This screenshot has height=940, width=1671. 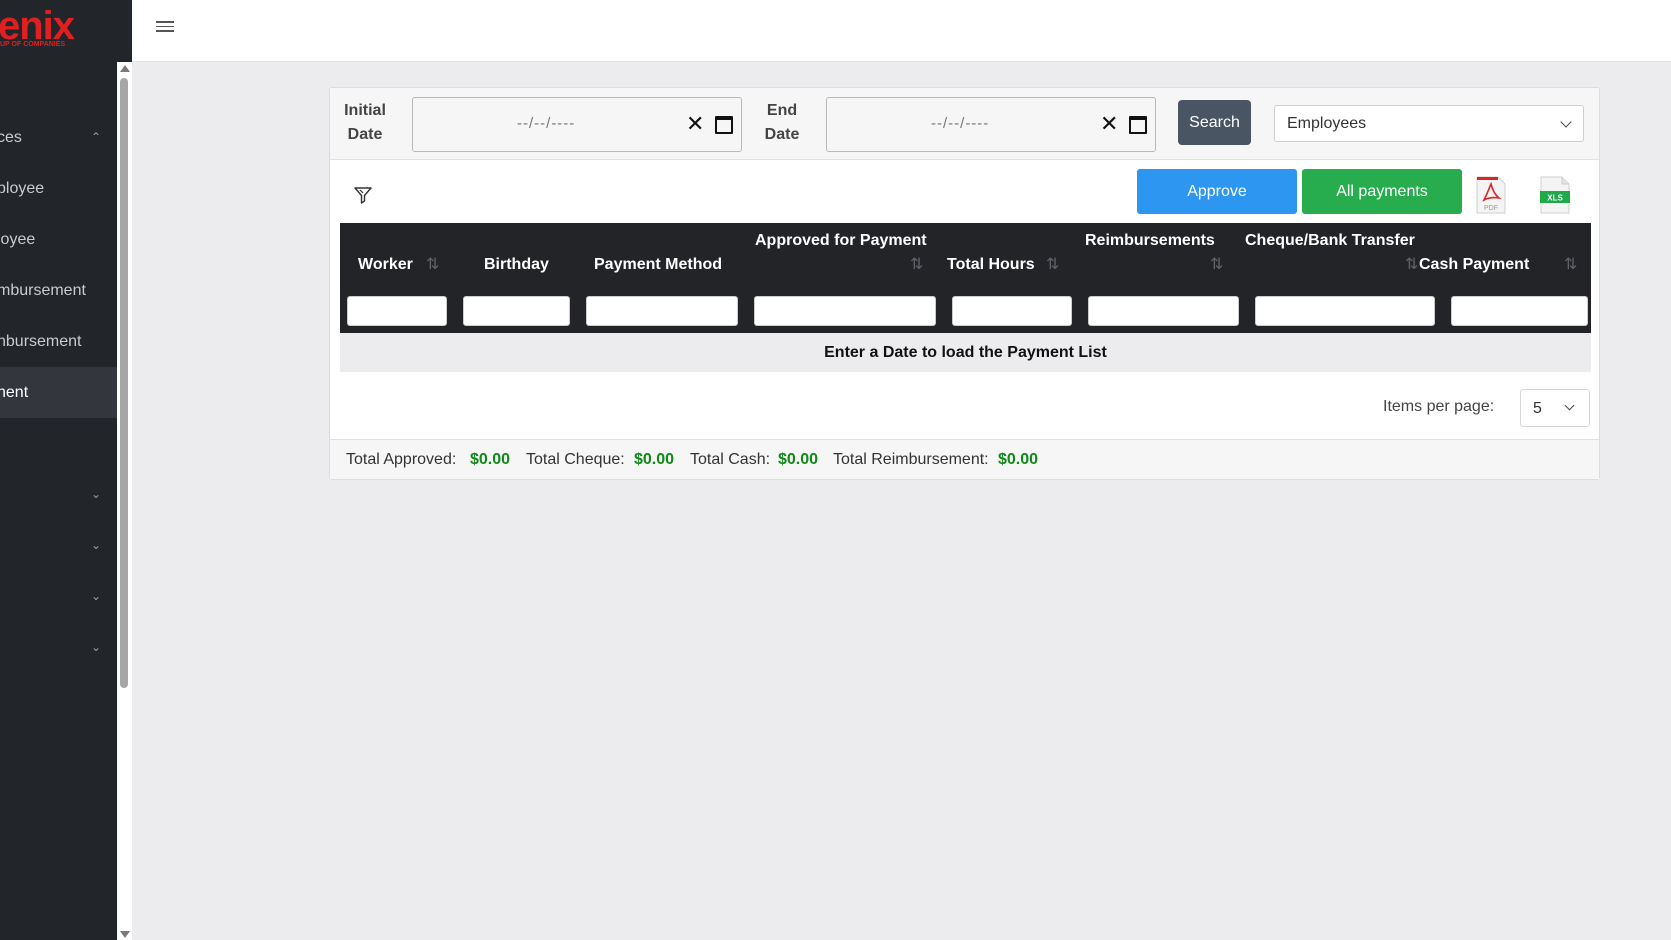 I want to click on sidebar-item-label: mbursement, so click(x=43, y=290).